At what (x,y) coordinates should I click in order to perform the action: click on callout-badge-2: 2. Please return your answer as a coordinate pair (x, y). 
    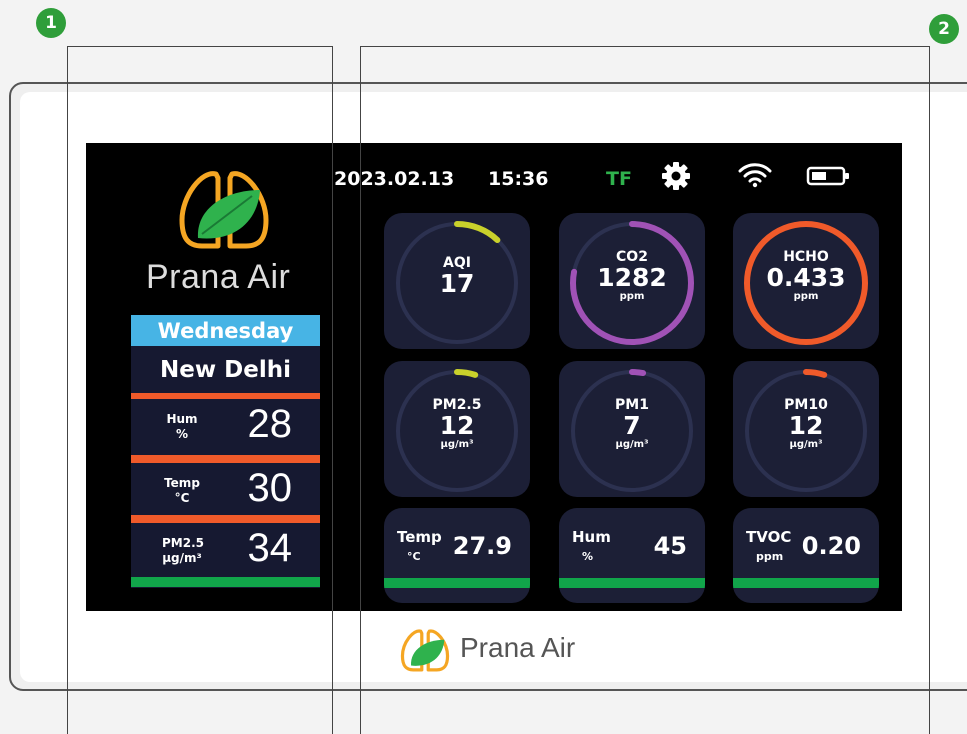
    Looking at the image, I should click on (944, 29).